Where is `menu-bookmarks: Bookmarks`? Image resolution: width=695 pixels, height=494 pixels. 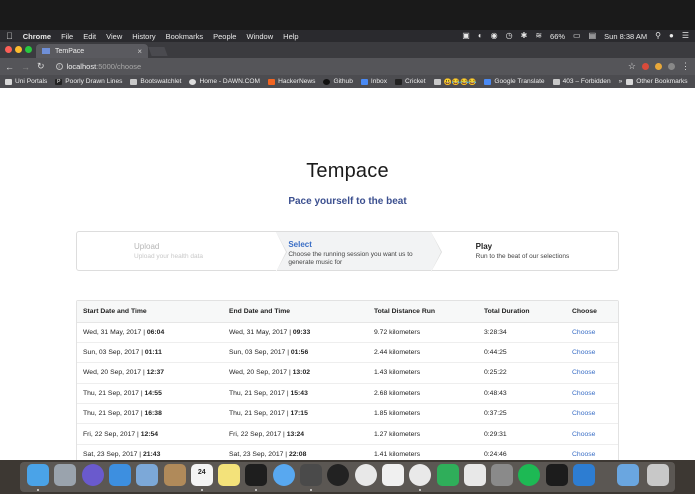
menu-bookmarks: Bookmarks is located at coordinates (185, 36).